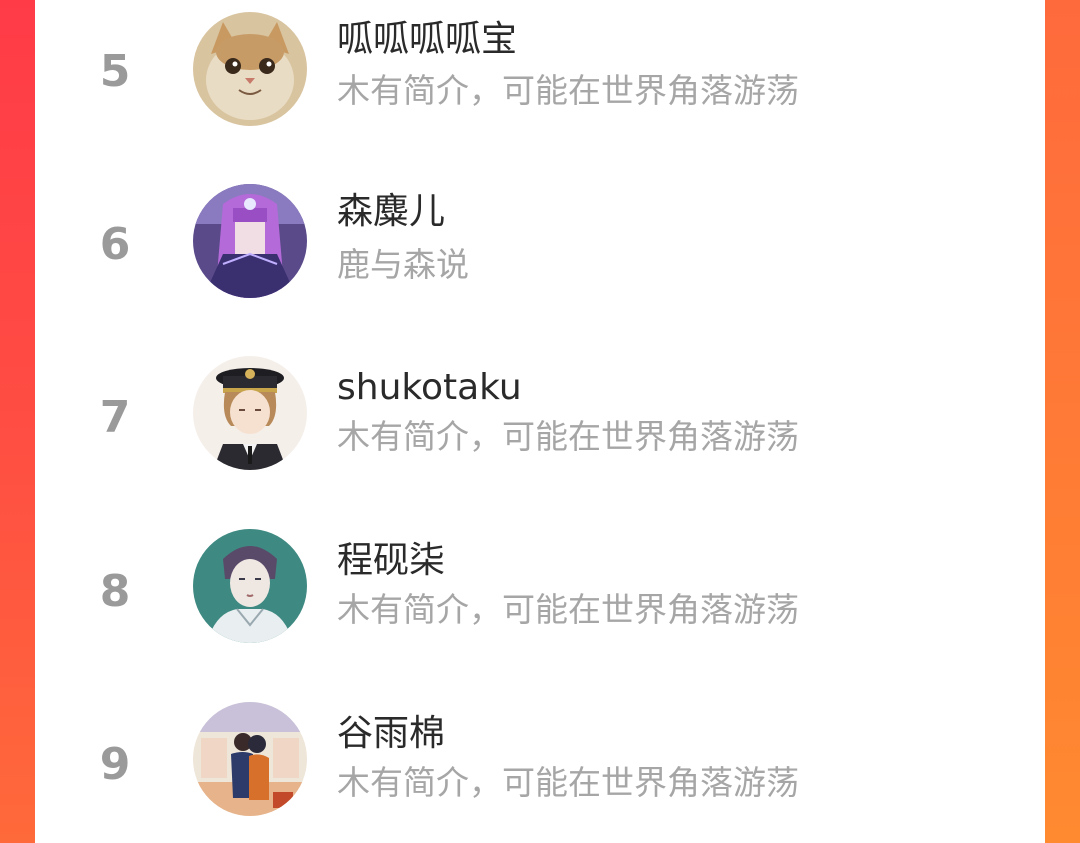  I want to click on background-right-edge, so click(1062, 421).